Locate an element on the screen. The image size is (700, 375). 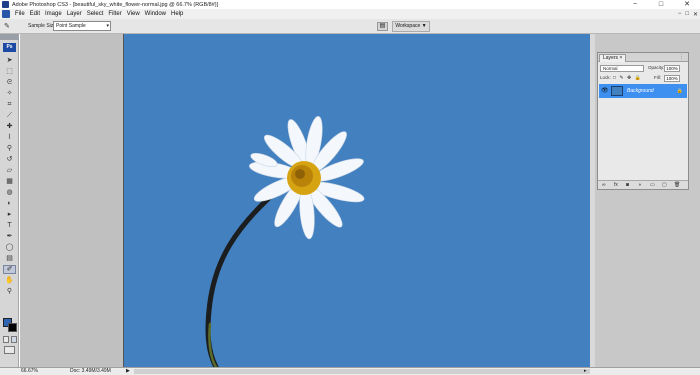
layers-footer: ∞ fx ◙ ◑ ▭ ▢ 🗑 is located at coordinates (643, 184).